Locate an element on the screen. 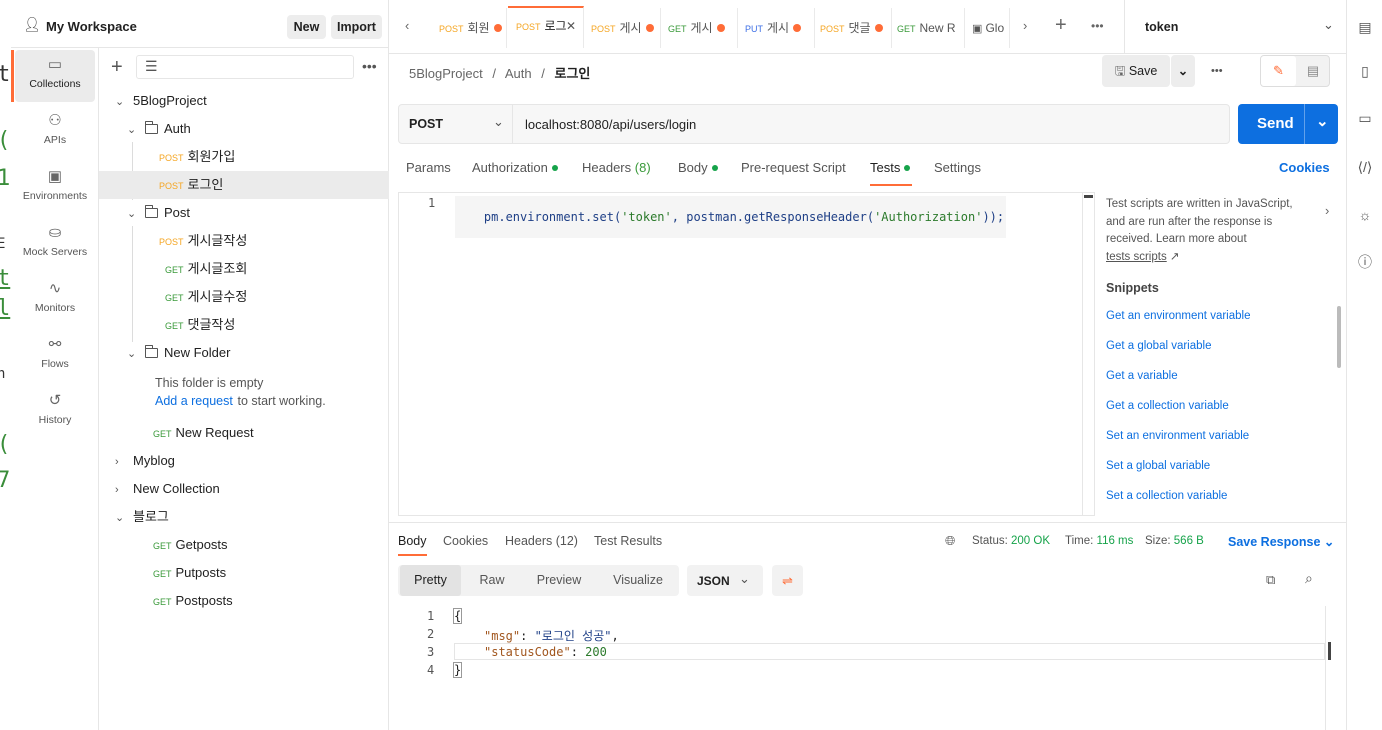 This screenshot has height=730, width=1382. request-tab: POST 게시 is located at coordinates (623, 28).